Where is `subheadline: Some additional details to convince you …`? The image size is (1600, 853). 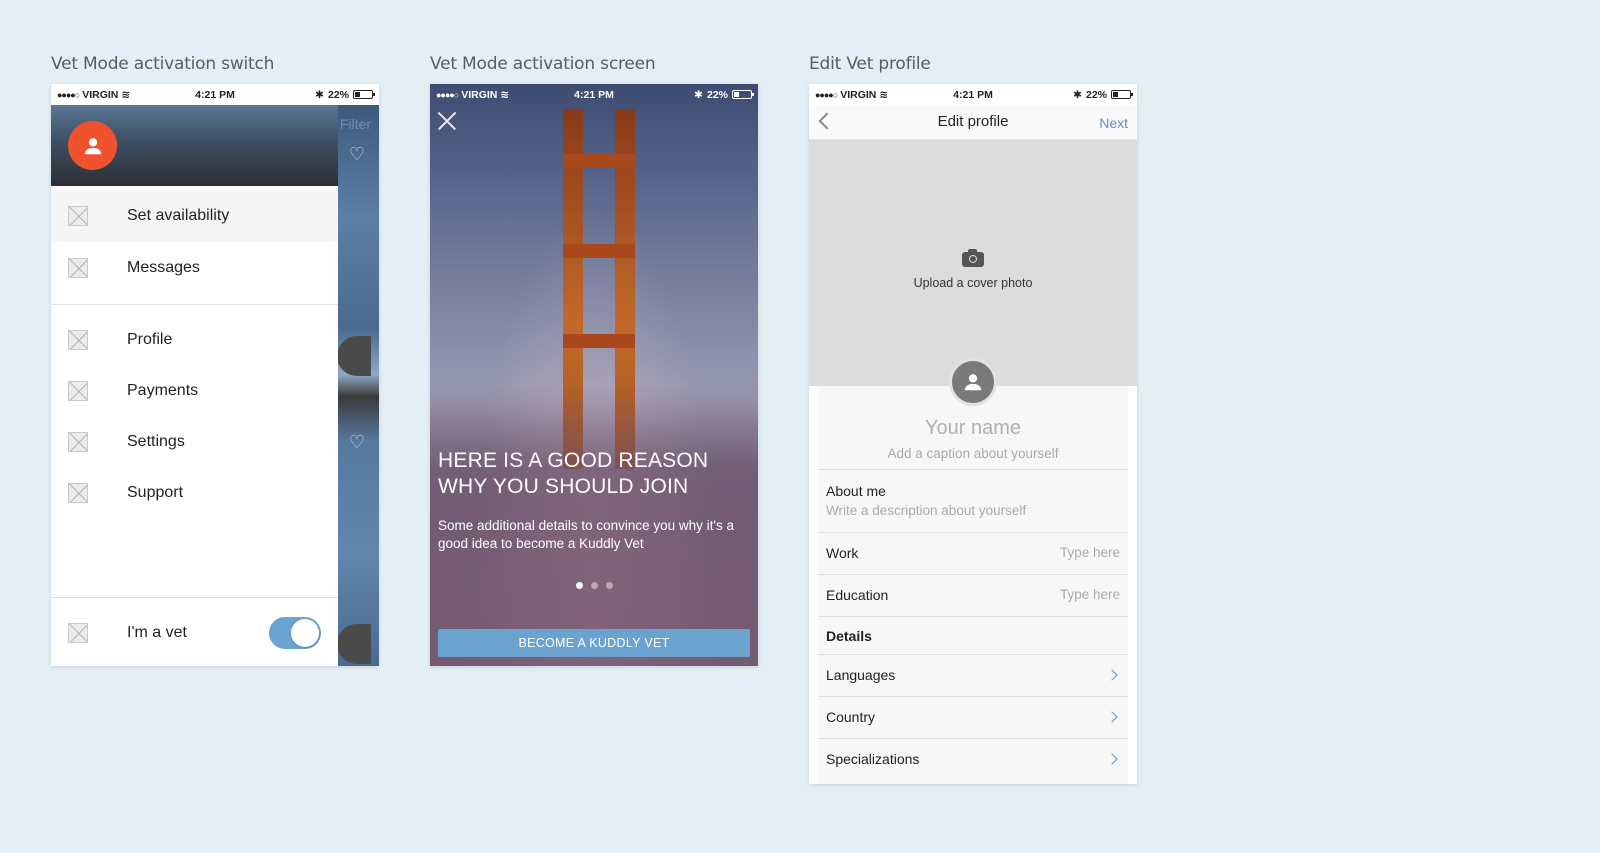
subheadline: Some additional details to convince you … is located at coordinates (595, 535).